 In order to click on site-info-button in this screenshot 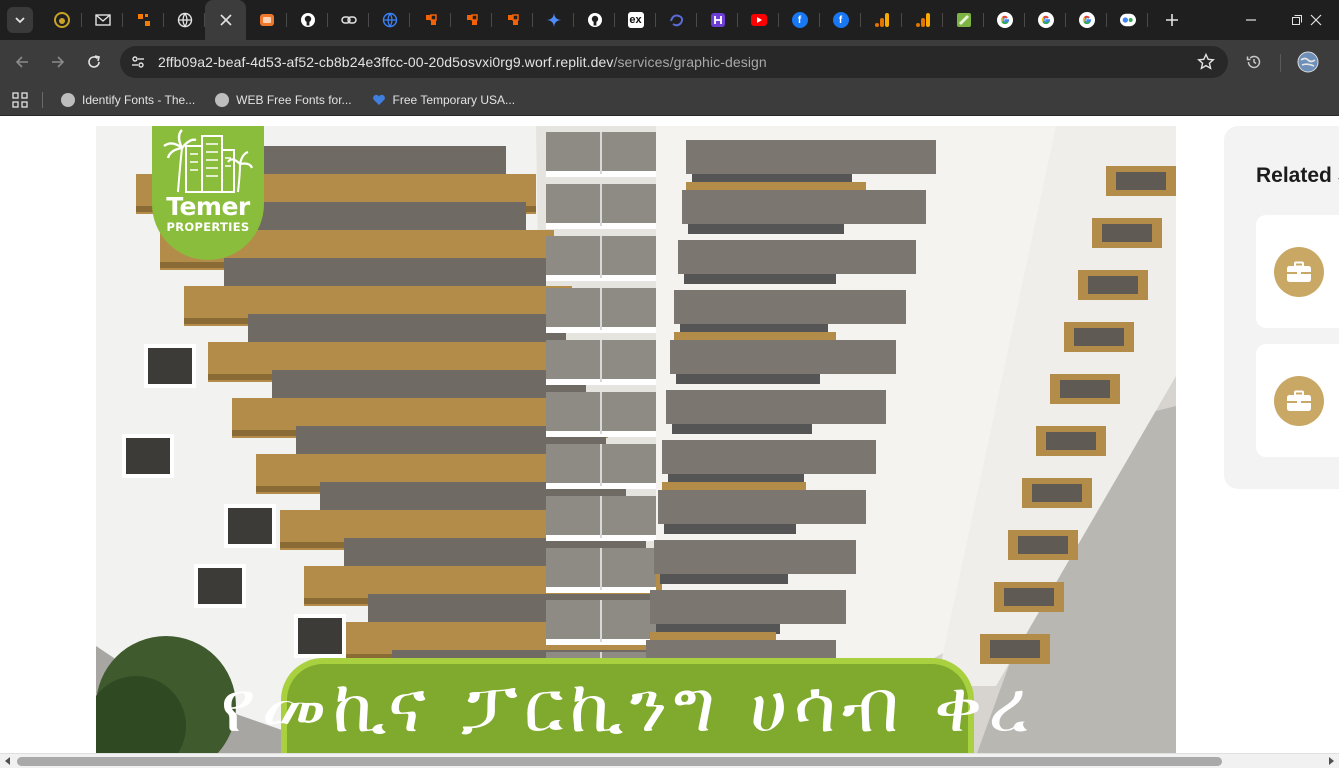, I will do `click(138, 62)`.